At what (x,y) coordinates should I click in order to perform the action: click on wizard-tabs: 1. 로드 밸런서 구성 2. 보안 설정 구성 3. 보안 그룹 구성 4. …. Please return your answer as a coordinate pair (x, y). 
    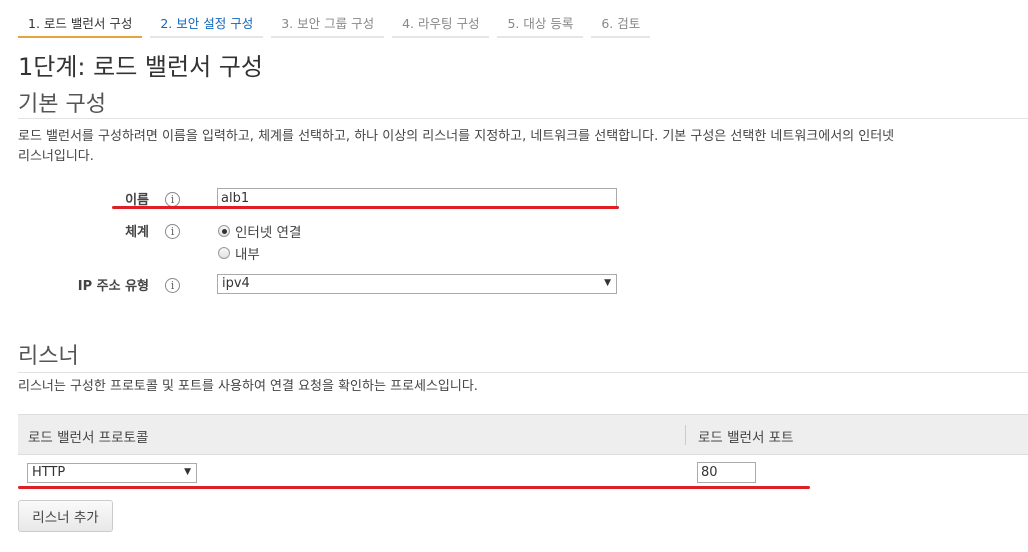
    Looking at the image, I should click on (338, 24).